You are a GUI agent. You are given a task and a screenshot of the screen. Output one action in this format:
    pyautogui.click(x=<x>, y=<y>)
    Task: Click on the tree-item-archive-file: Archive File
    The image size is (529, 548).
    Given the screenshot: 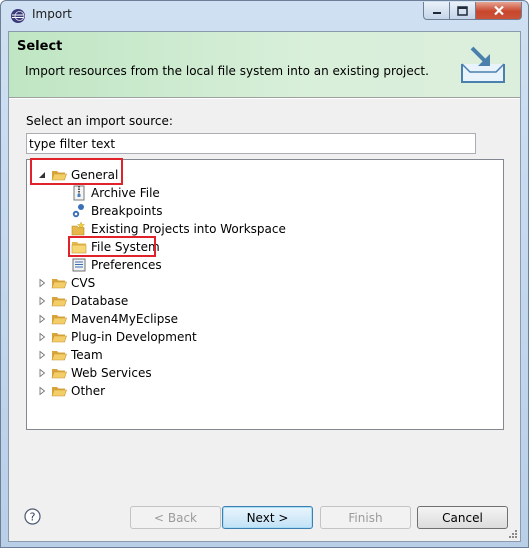 What is the action you would take?
    pyautogui.click(x=115, y=193)
    